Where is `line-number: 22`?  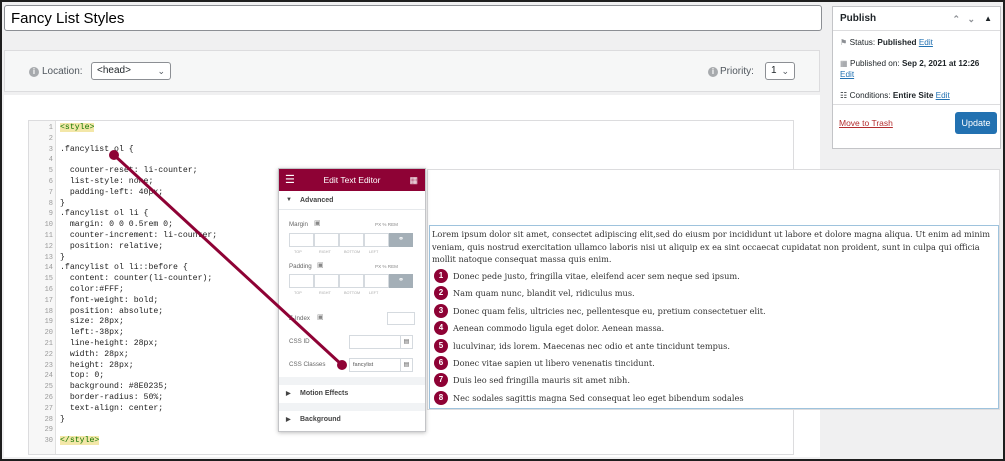 line-number: 22 is located at coordinates (48, 354).